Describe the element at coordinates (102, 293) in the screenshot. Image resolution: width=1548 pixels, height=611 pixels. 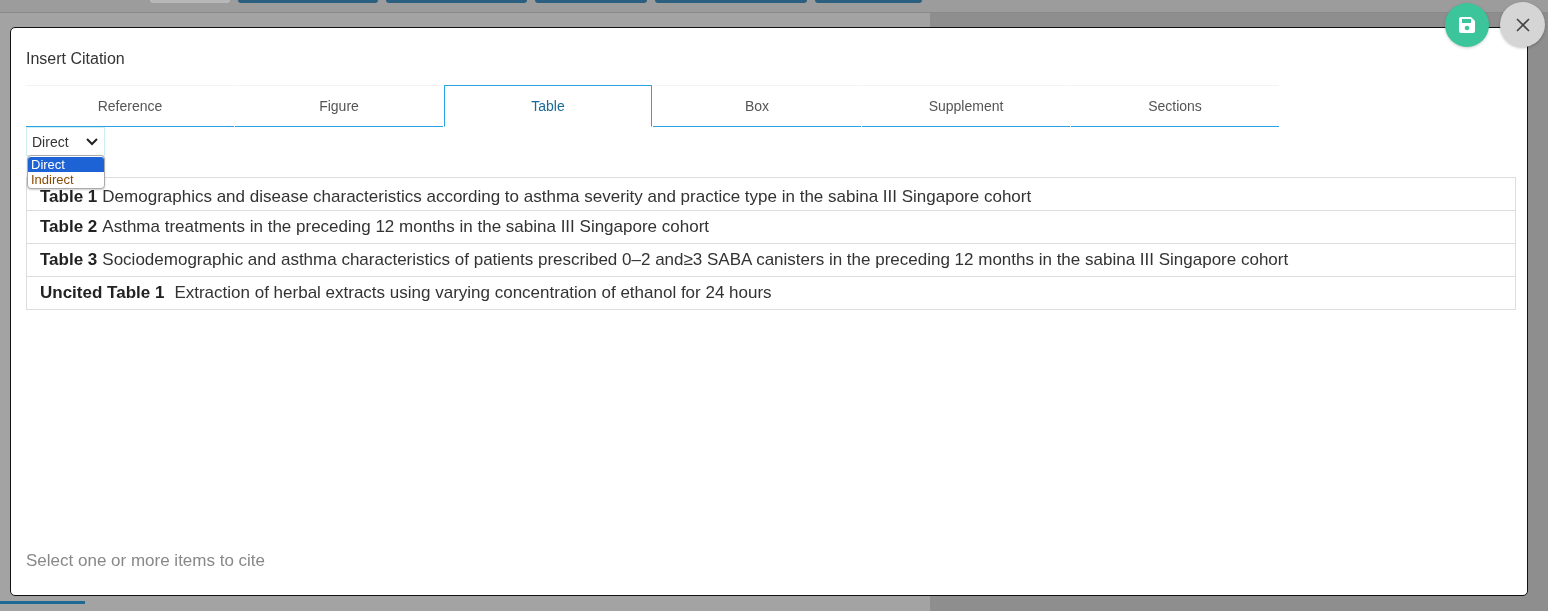
I see `item-label: Uncited Table 1` at that location.